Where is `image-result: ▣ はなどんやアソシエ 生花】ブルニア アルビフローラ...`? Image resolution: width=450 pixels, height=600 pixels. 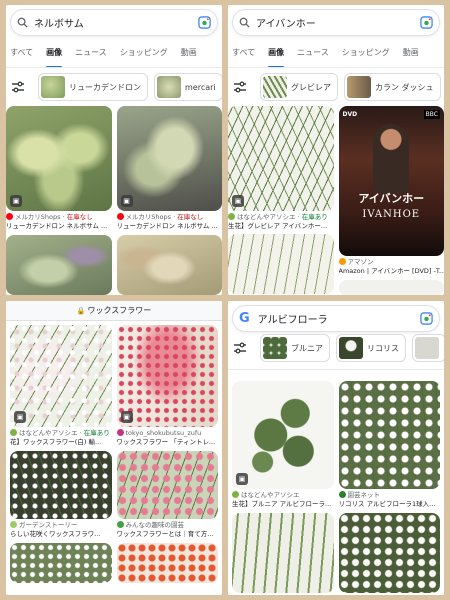
image-result: ▣ はなどんやアソシエ 生花】ブルニア アルビフローラ... is located at coordinates (283, 445).